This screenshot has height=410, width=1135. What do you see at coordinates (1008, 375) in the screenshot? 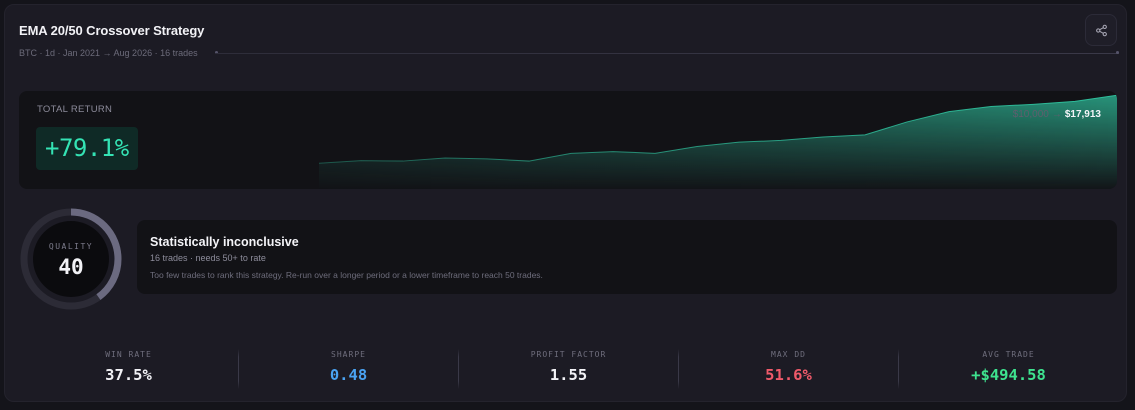
I see `metric-value: +$494.58` at bounding box center [1008, 375].